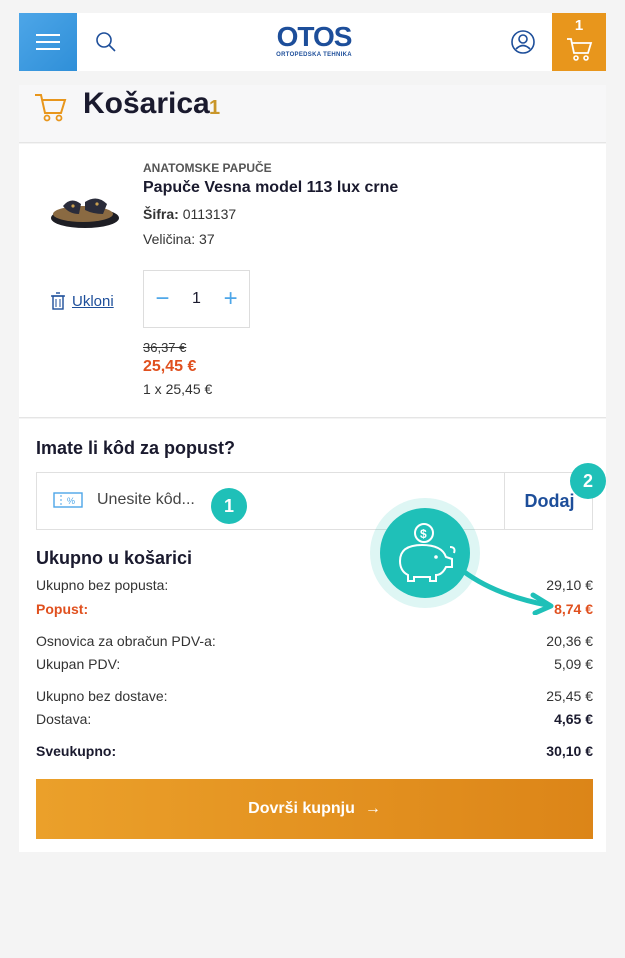 Image resolution: width=625 pixels, height=958 pixels. I want to click on totals-title: Ukupno u košarici, so click(114, 558).